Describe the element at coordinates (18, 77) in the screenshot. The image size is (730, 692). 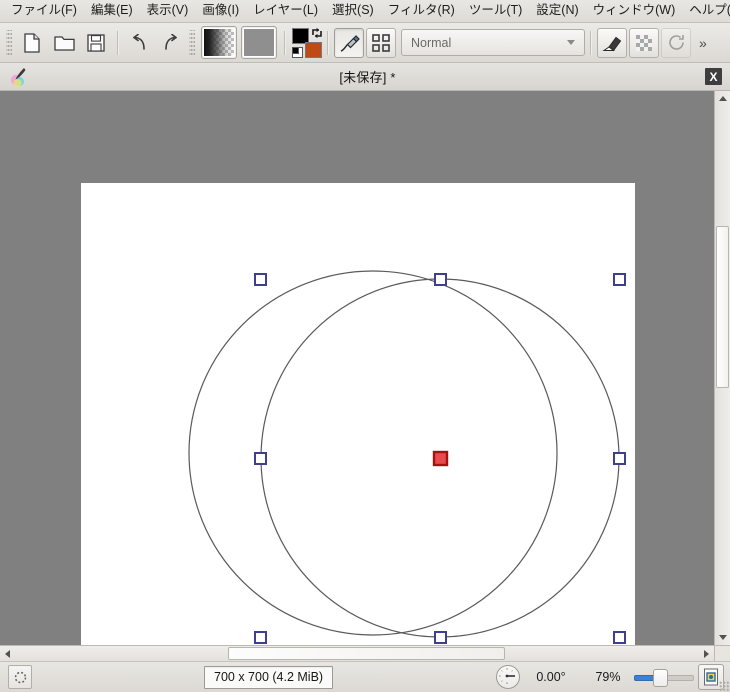
I see `app-logo-icon` at that location.